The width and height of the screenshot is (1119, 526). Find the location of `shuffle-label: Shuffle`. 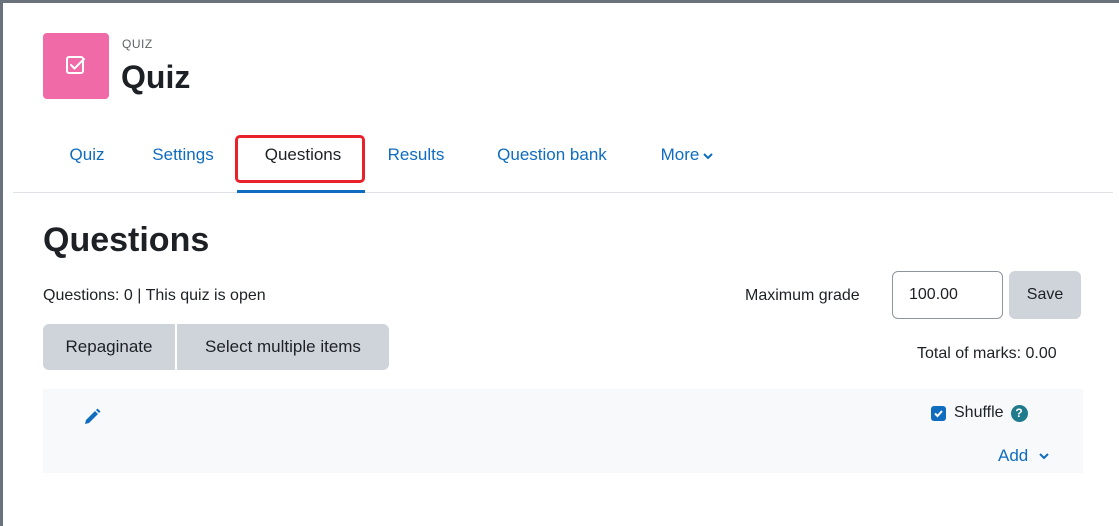

shuffle-label: Shuffle is located at coordinates (979, 412).